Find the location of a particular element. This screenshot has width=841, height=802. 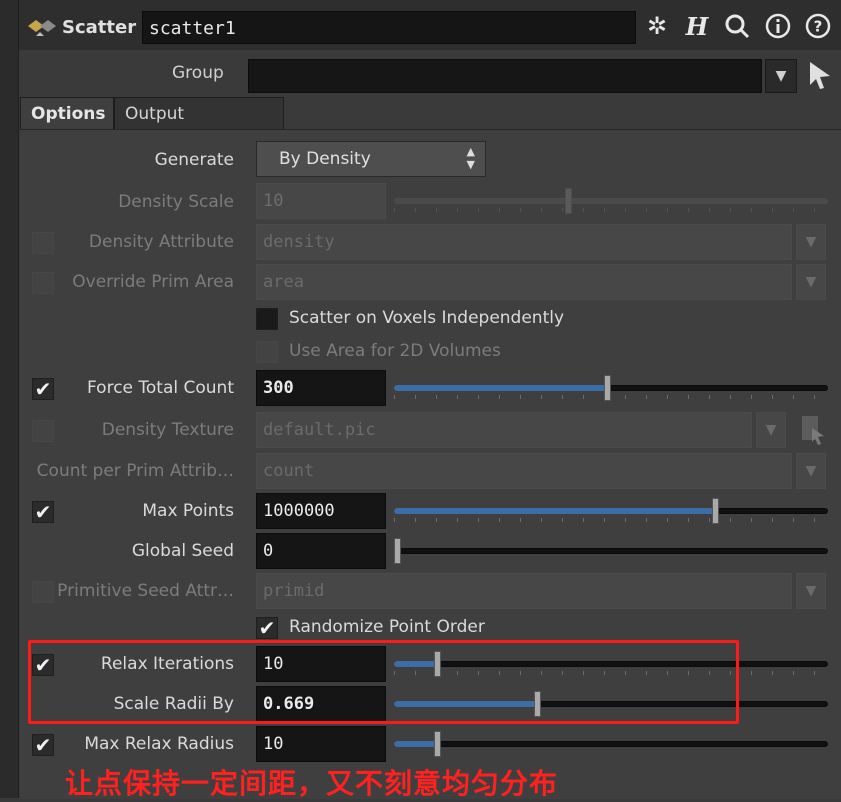

group-field is located at coordinates (505, 76).